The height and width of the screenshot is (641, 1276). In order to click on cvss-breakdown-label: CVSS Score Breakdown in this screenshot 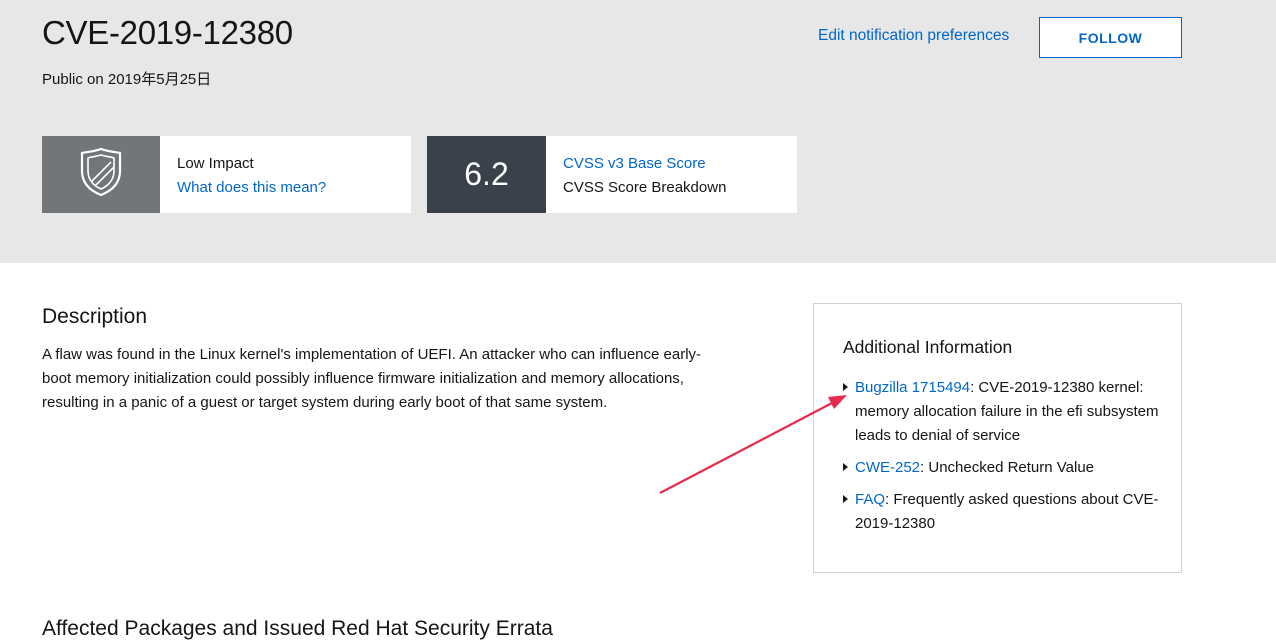, I will do `click(645, 187)`.